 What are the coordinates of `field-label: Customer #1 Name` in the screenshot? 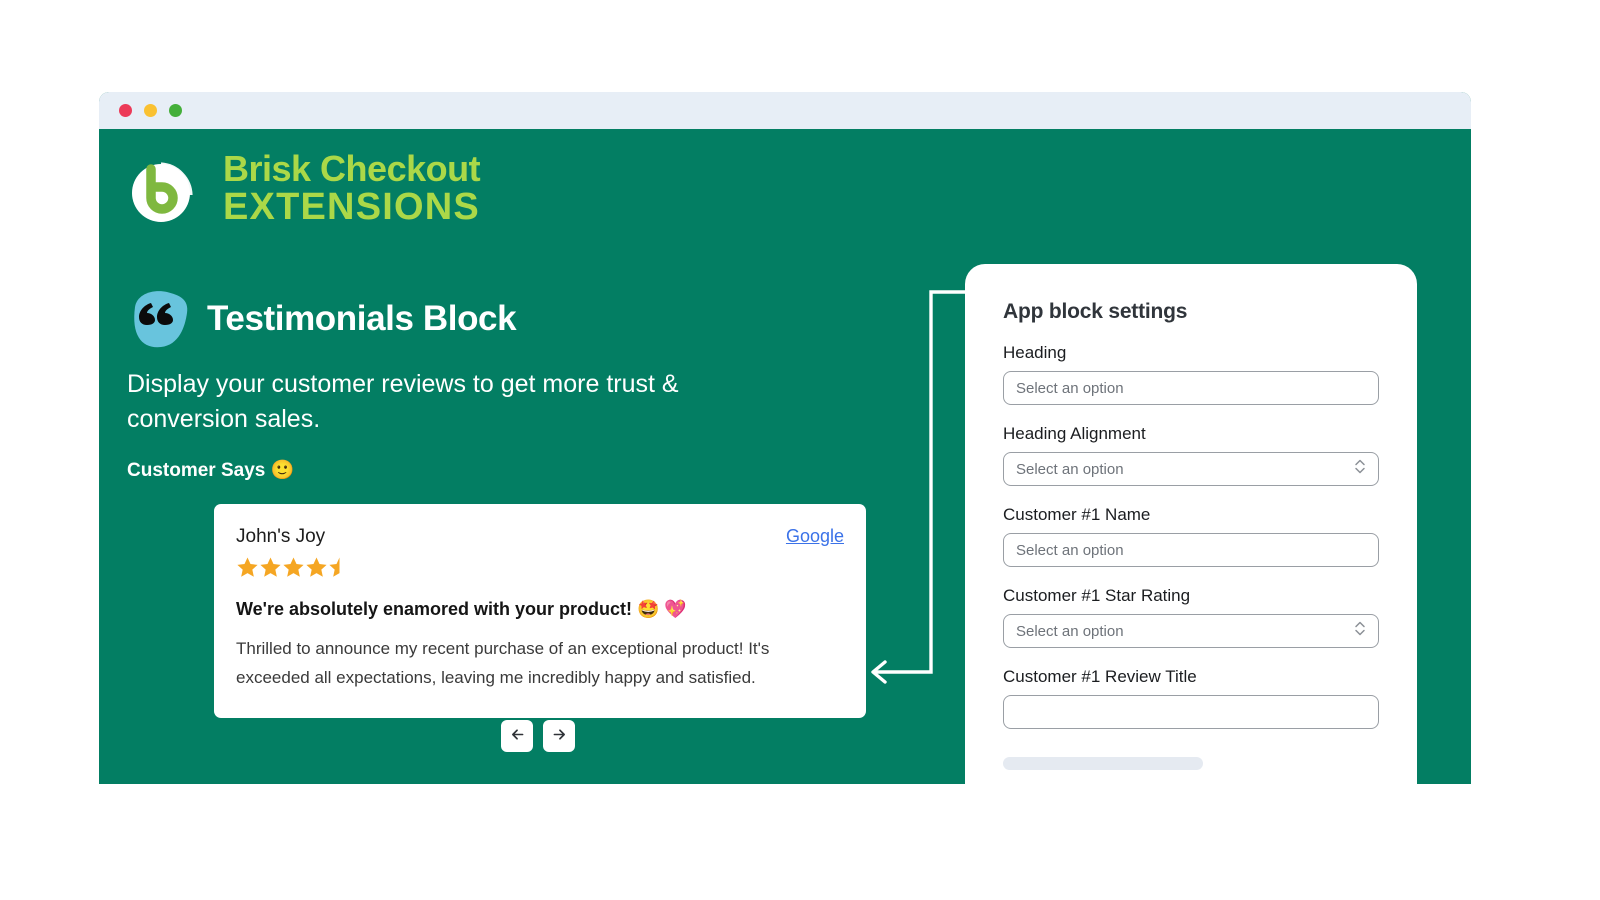 It's located at (1077, 514).